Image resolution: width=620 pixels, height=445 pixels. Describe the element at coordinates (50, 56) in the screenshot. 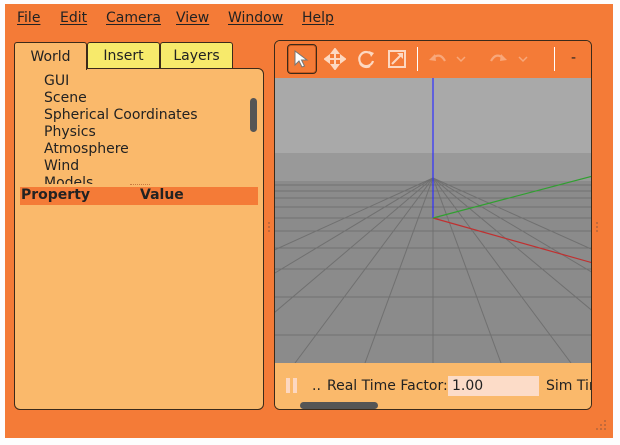

I see `tab-world: World` at that location.